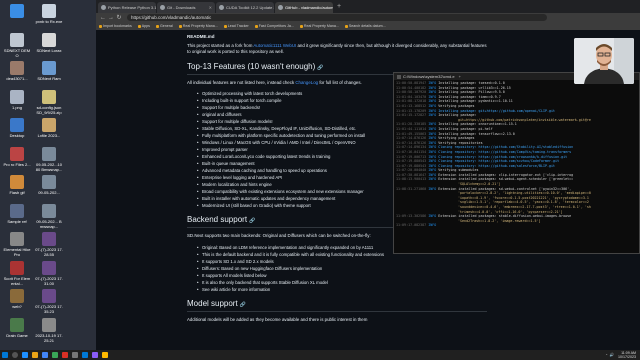 The height and width of the screenshot is (360, 640). Describe the element at coordinates (49, 71) in the screenshot. I see `desktop-icon: SDNext Ram` at that location.